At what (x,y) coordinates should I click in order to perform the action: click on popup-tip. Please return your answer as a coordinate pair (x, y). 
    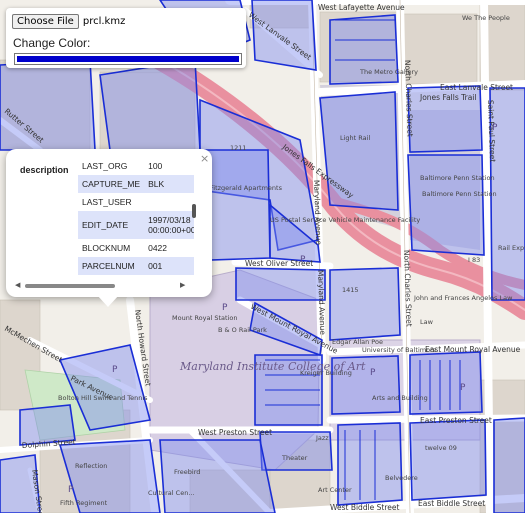
    Looking at the image, I should click on (108, 301).